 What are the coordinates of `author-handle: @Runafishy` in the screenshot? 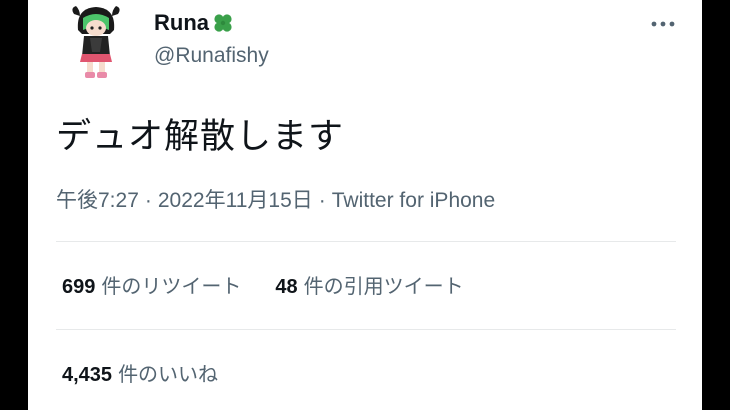 It's located at (211, 56).